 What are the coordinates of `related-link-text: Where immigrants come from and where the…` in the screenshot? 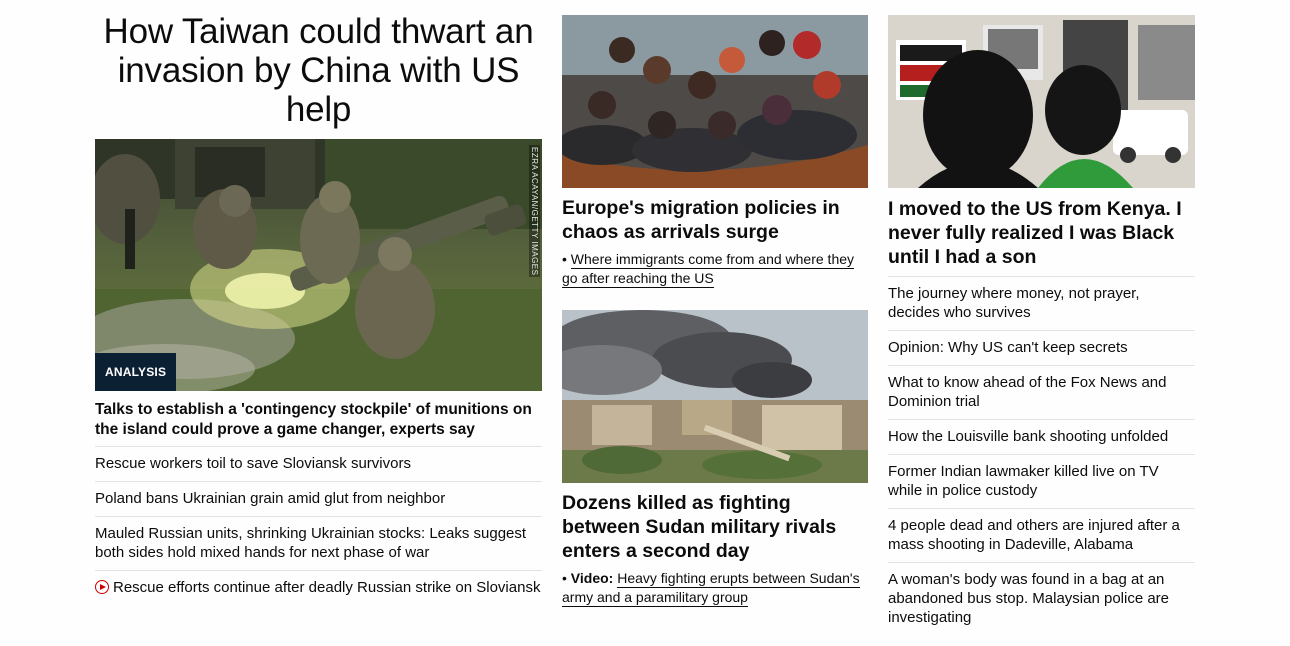 It's located at (708, 269).